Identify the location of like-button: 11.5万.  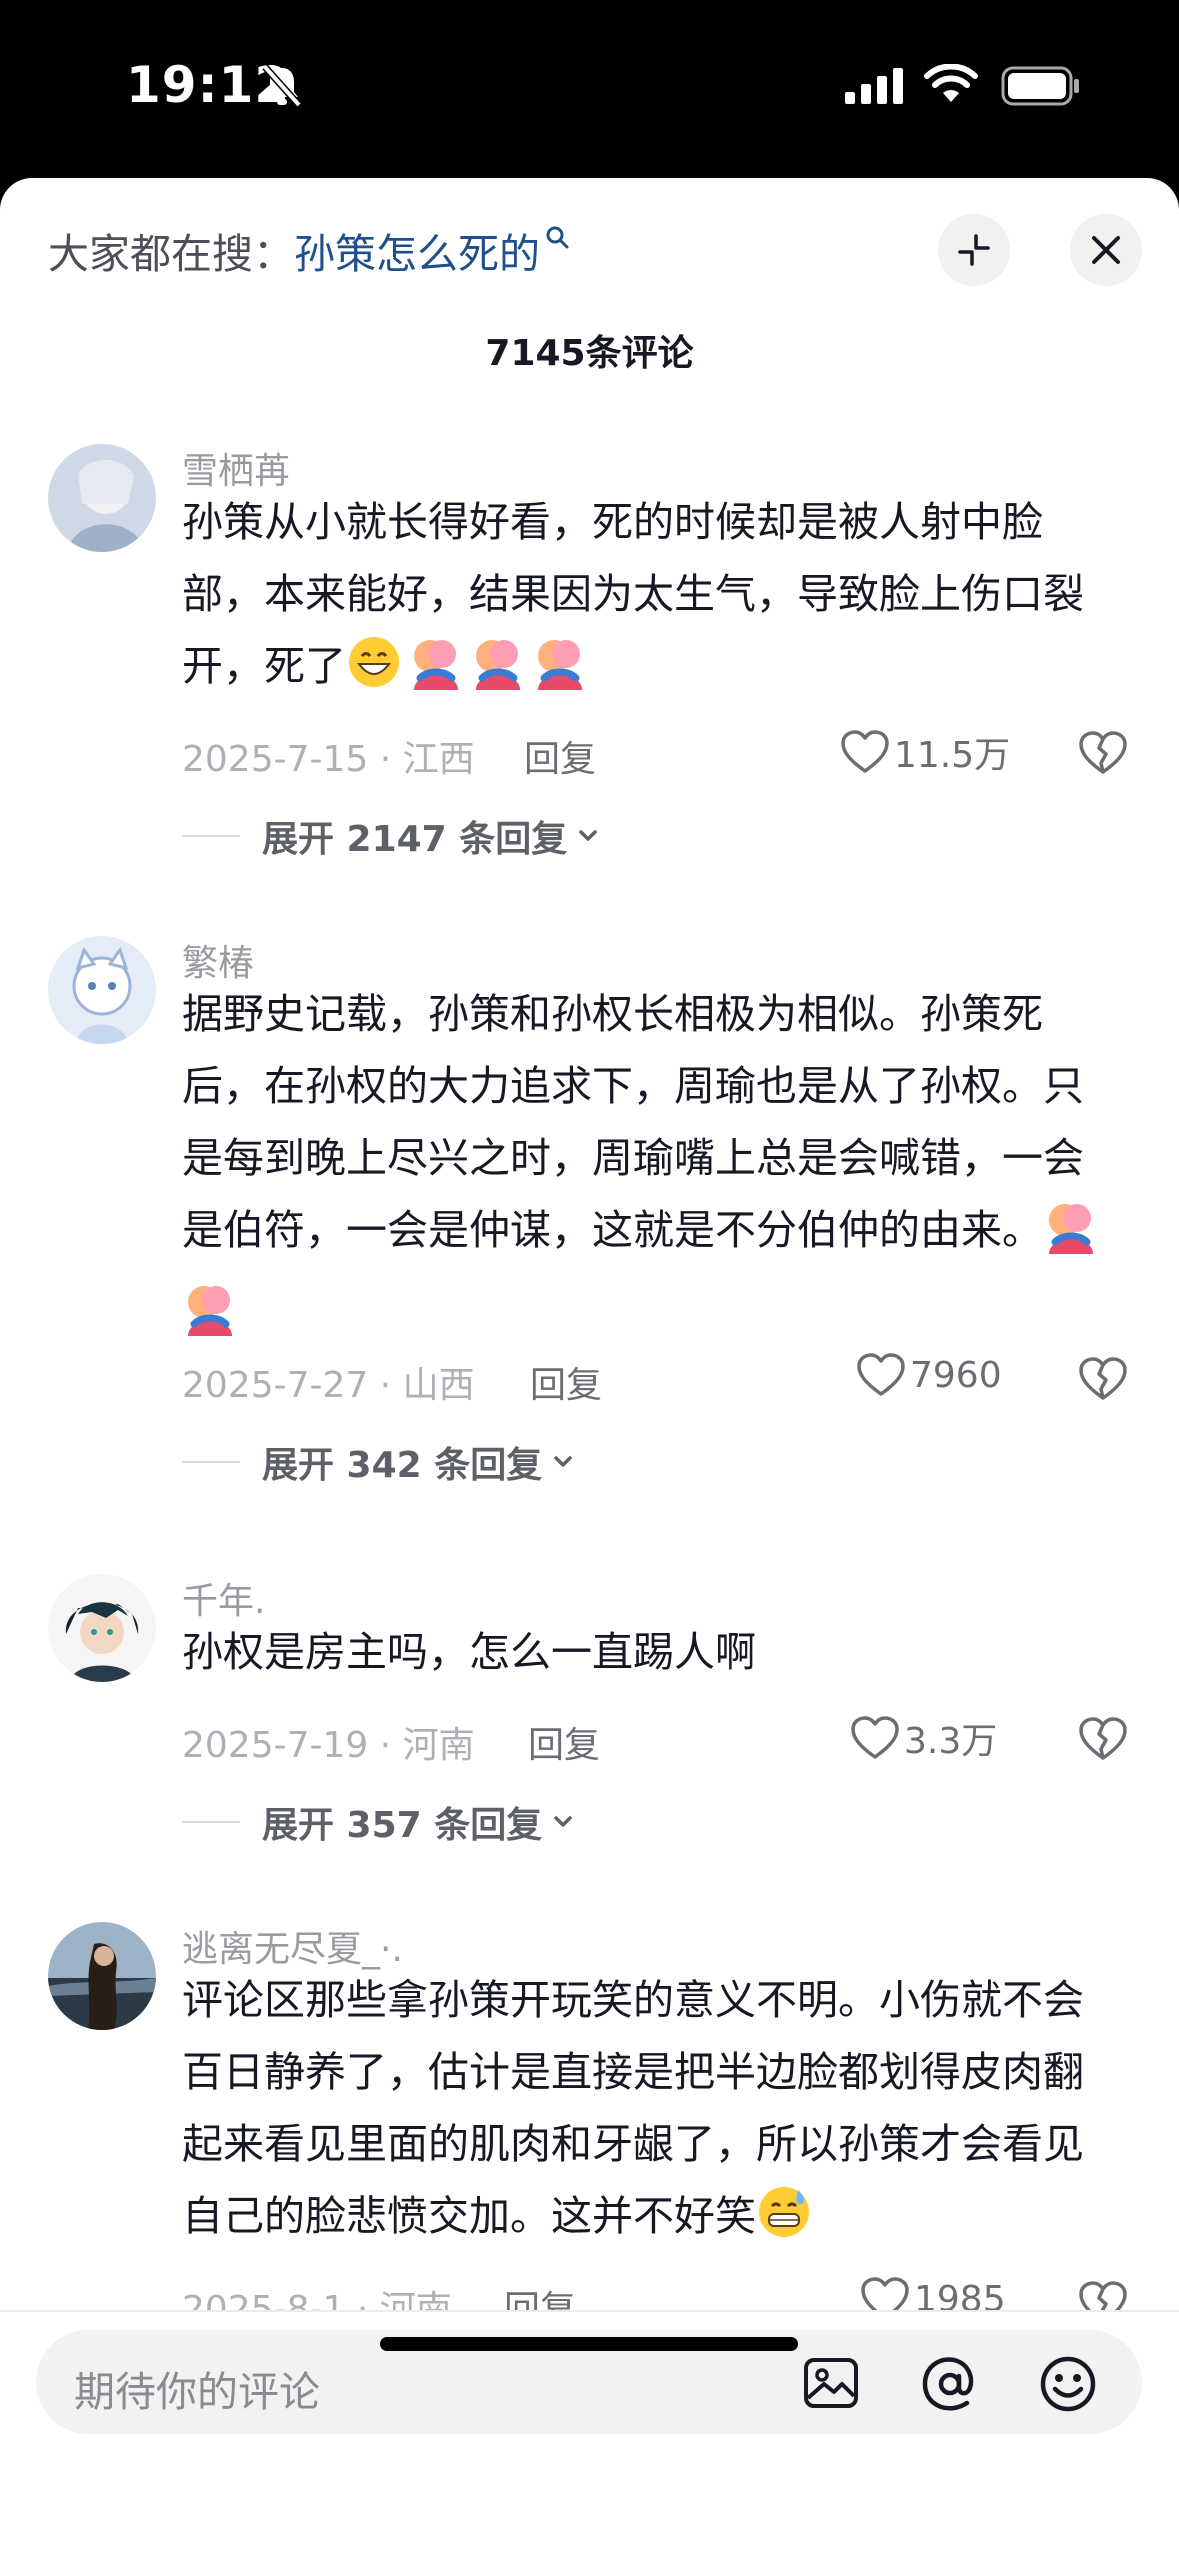
(925, 752).